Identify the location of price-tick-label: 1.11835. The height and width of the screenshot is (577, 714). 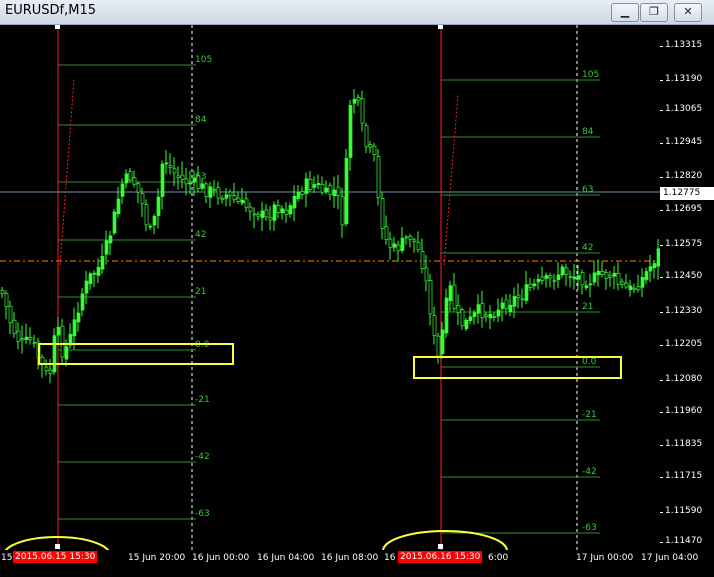
(681, 444).